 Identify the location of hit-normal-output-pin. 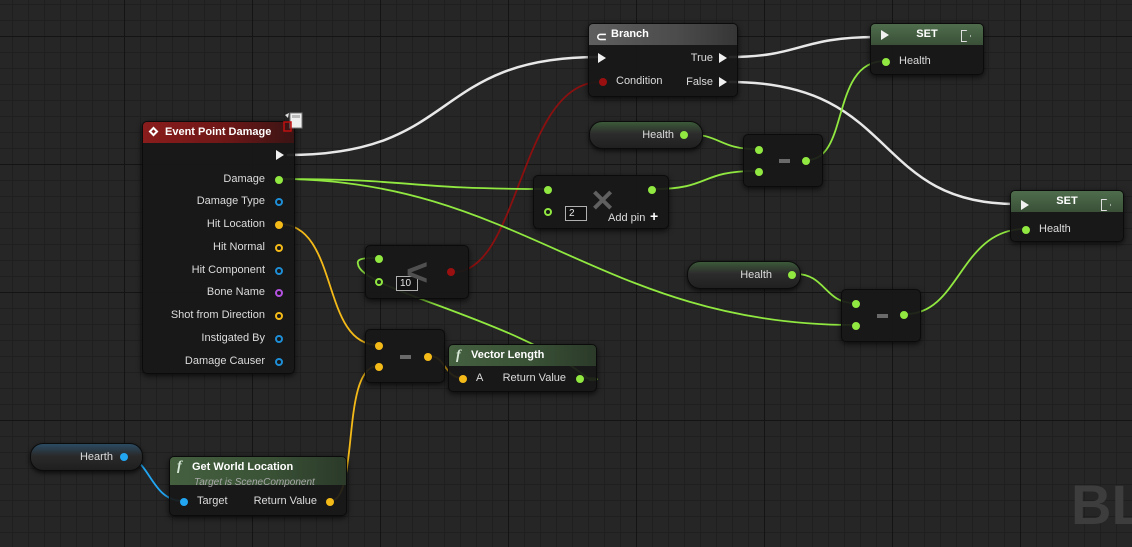
(279, 248).